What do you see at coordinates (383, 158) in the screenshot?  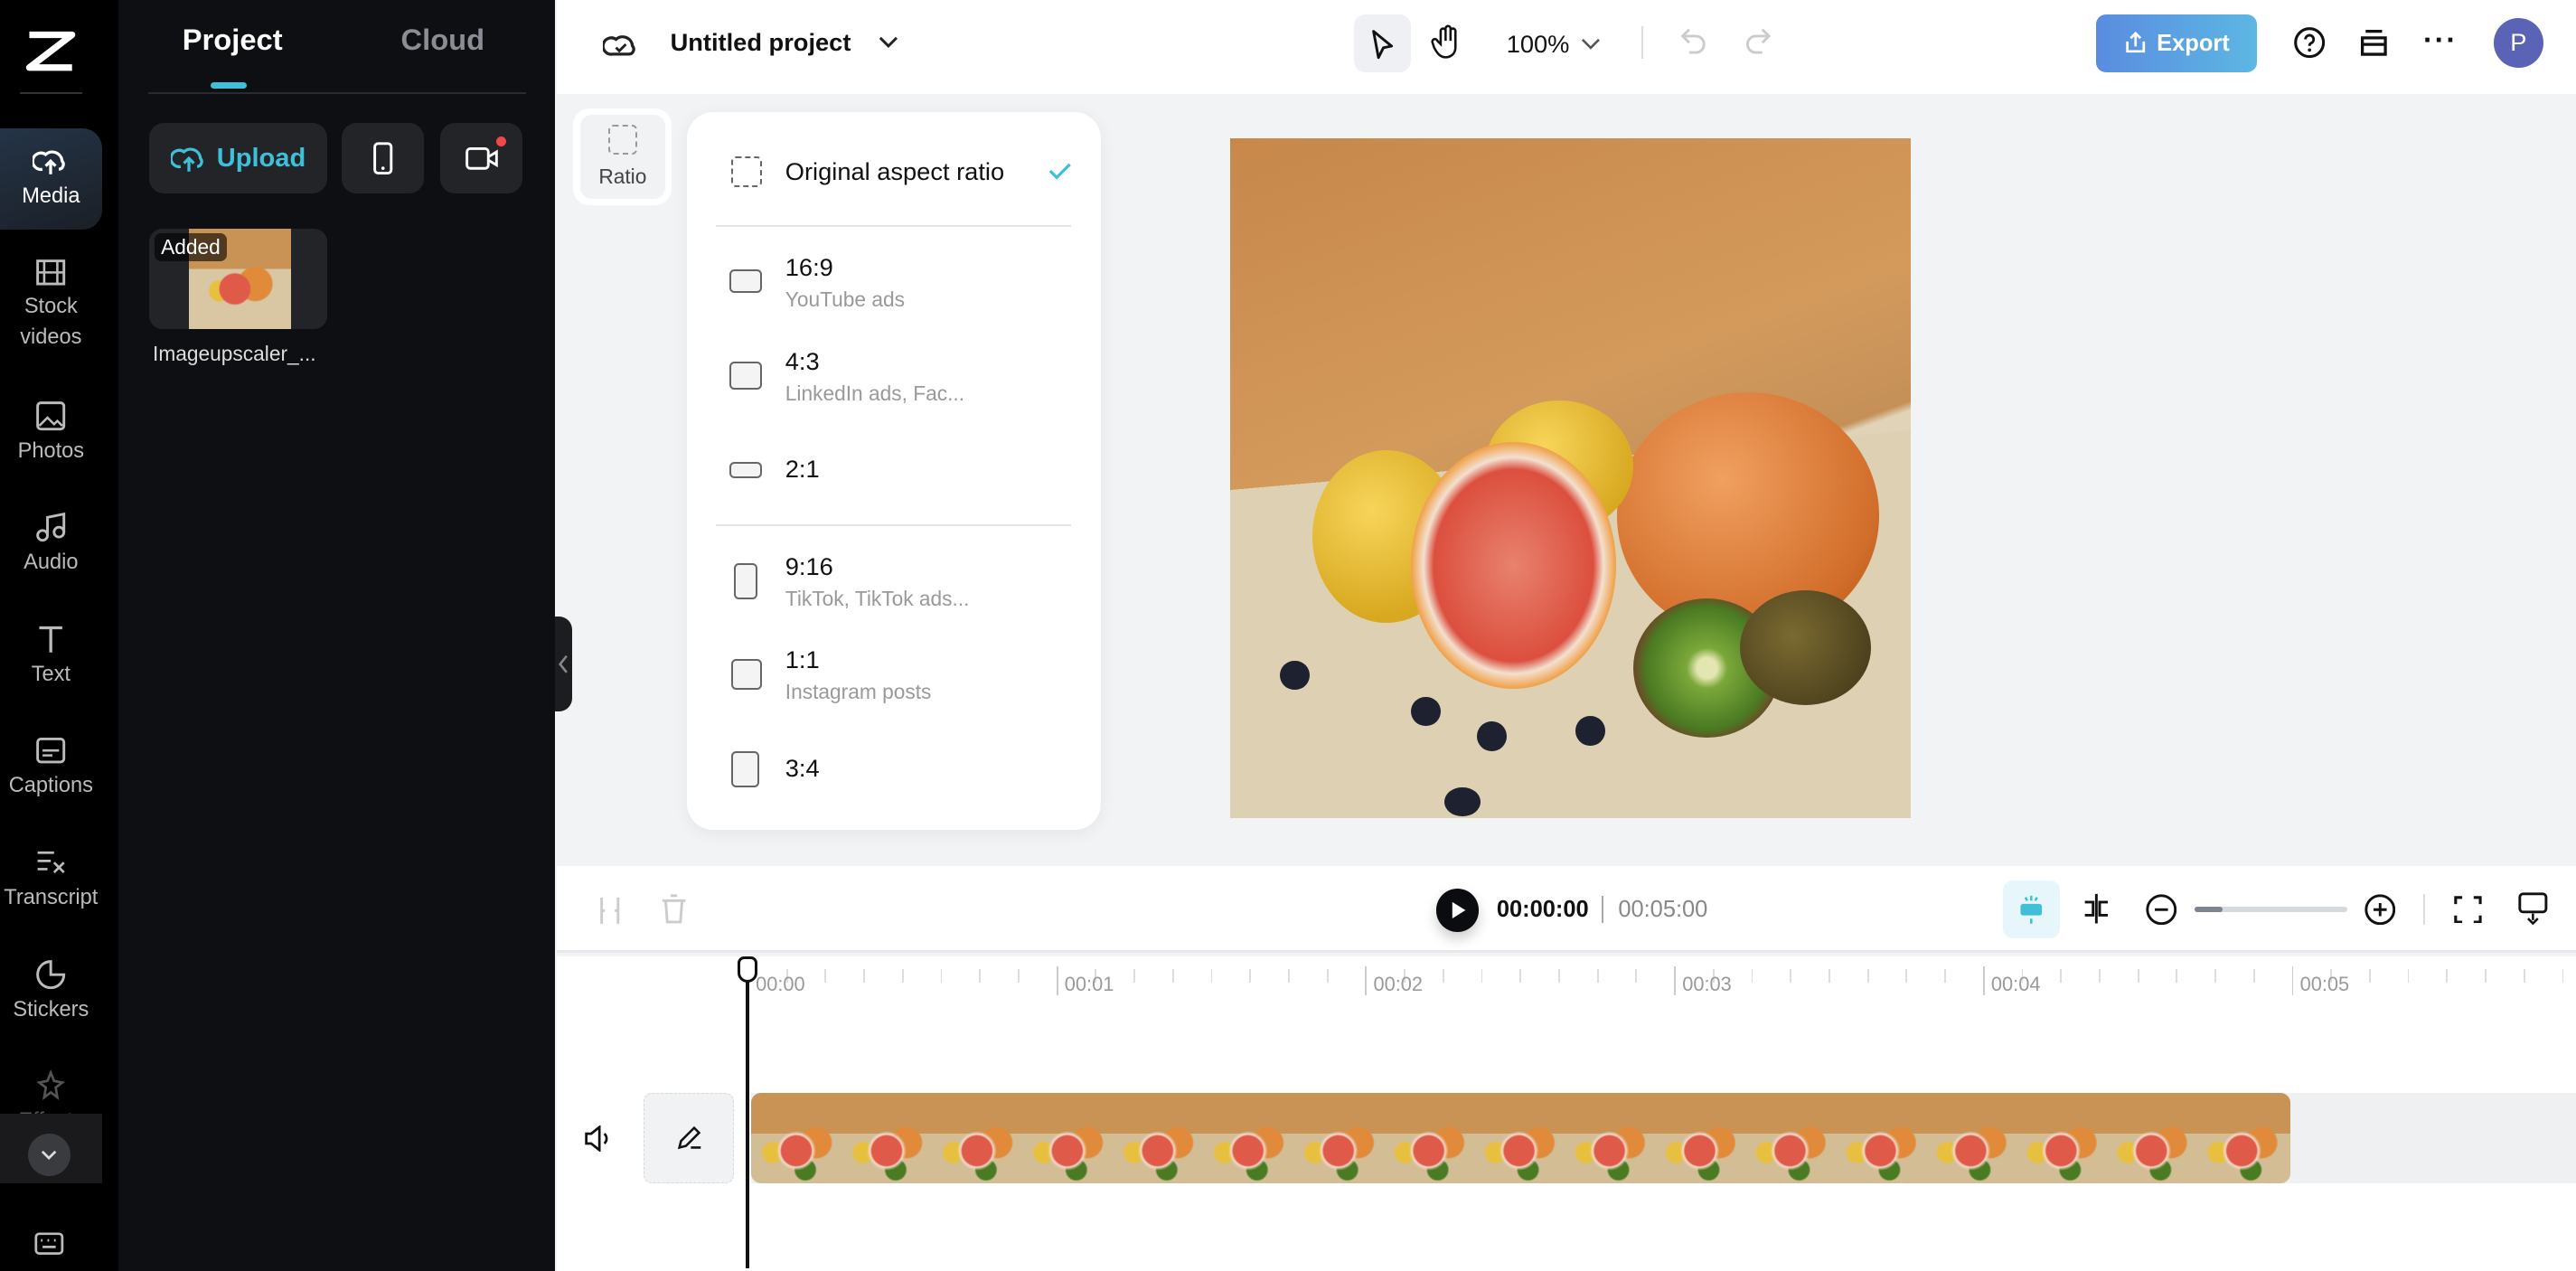 I see `phone-upload-button` at bounding box center [383, 158].